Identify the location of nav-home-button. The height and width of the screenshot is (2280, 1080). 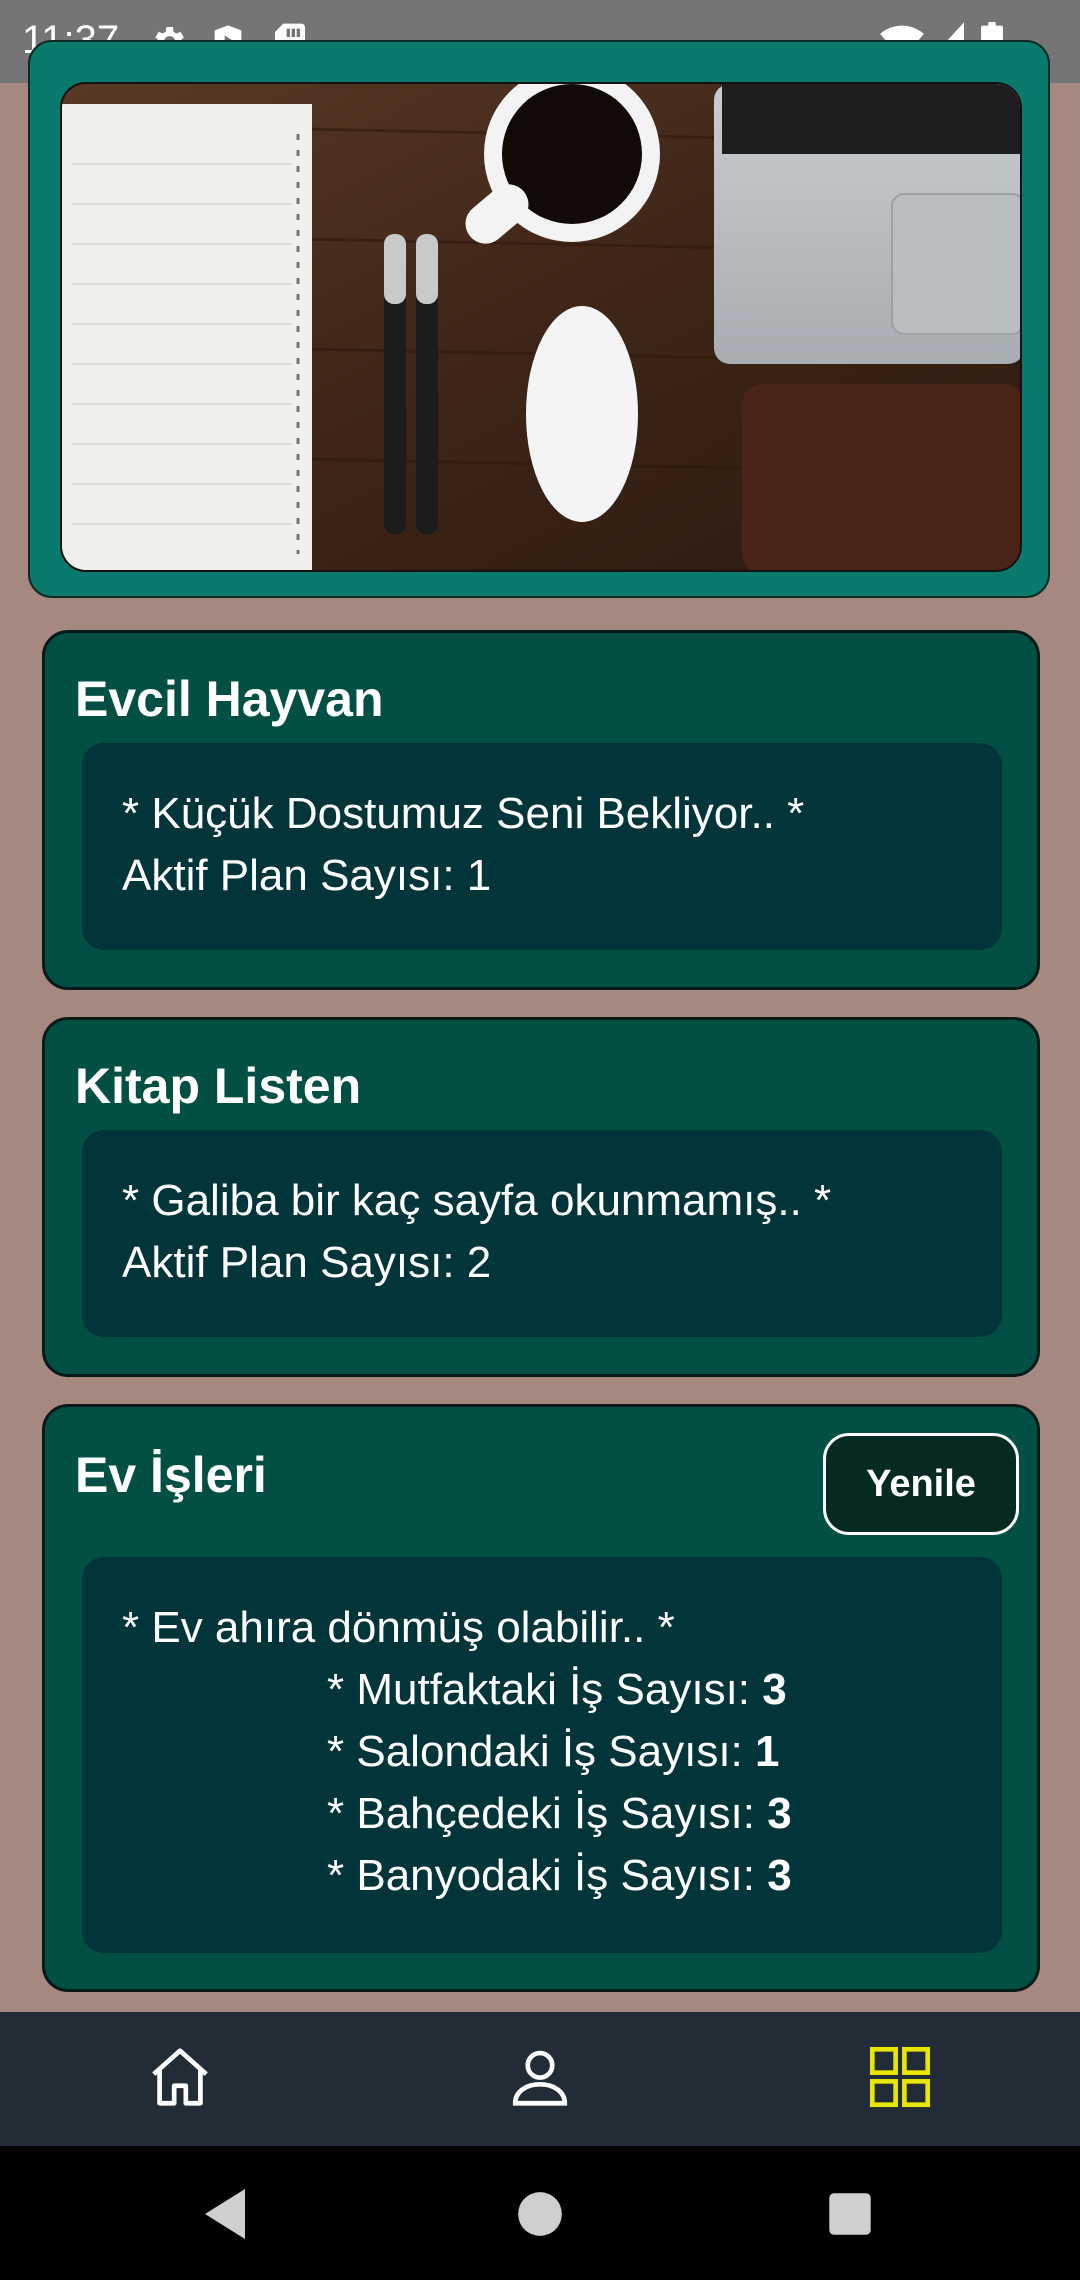
(180, 2077).